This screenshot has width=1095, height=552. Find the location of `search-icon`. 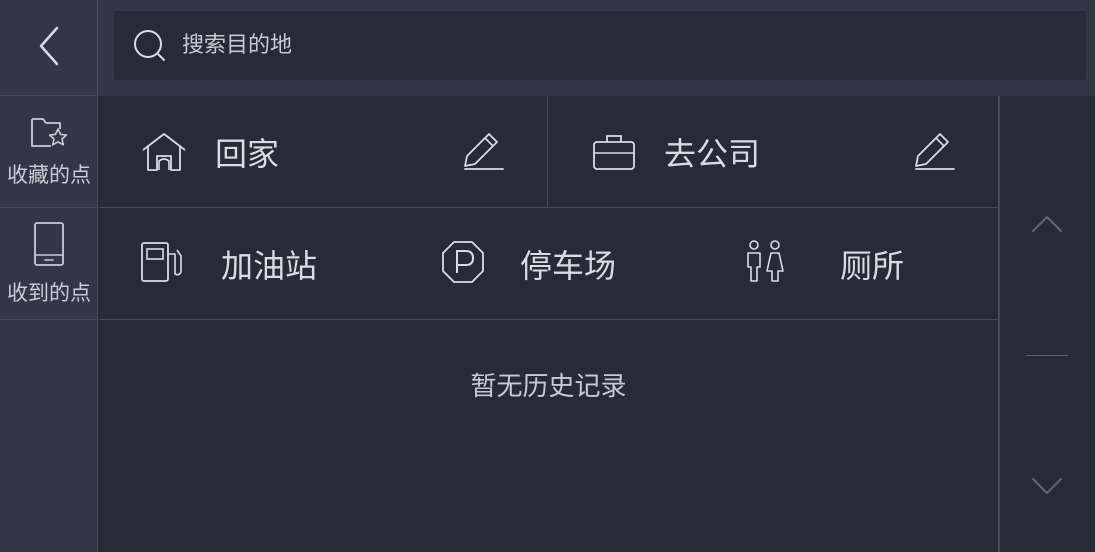

search-icon is located at coordinates (150, 46).